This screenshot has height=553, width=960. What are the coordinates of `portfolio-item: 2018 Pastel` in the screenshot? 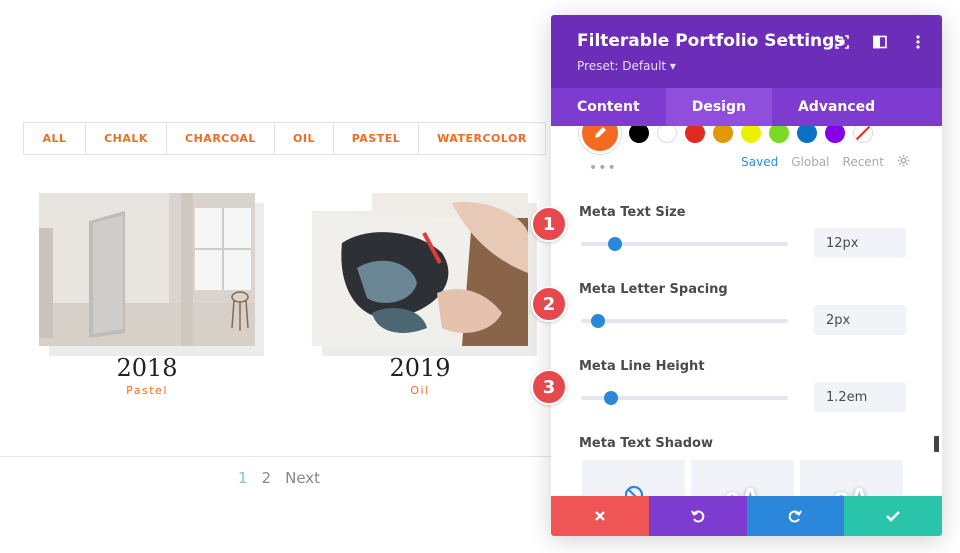 It's located at (154, 295).